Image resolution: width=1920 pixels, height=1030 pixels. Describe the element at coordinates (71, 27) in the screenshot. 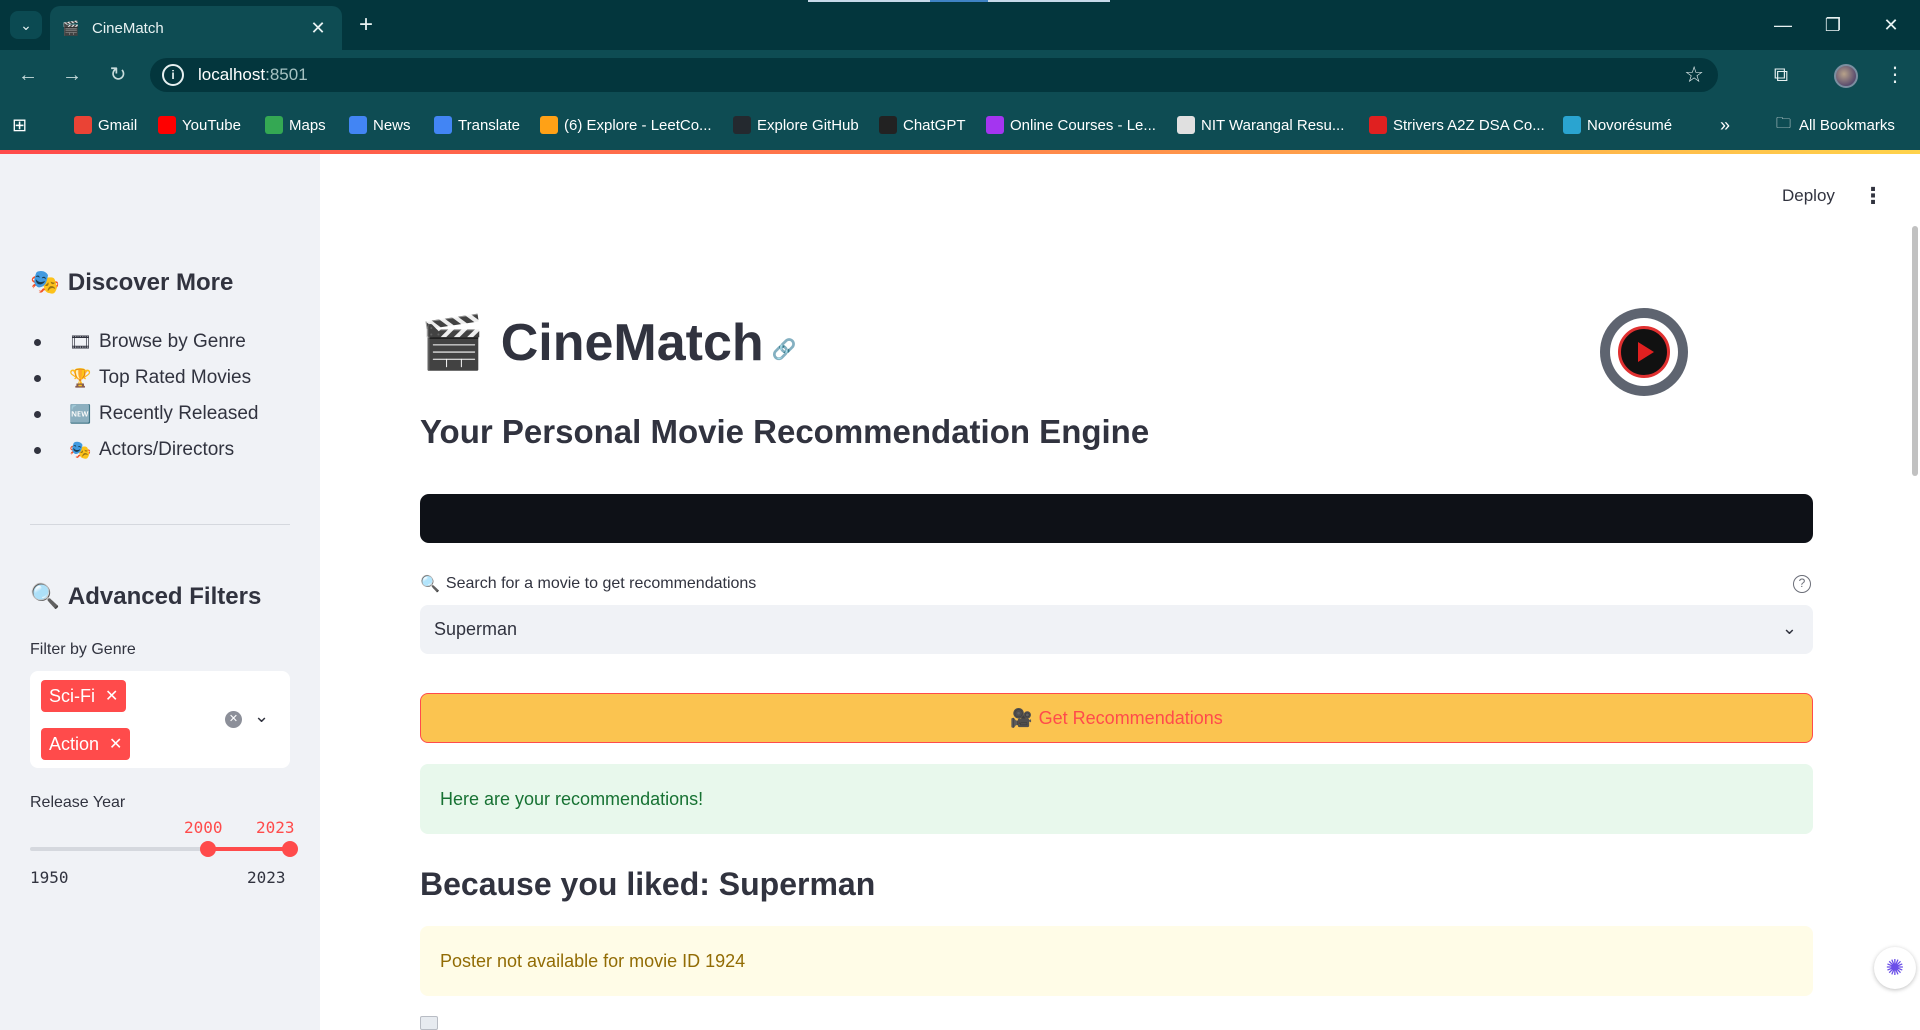

I see `clapper-favicon-icon: 🎬` at that location.